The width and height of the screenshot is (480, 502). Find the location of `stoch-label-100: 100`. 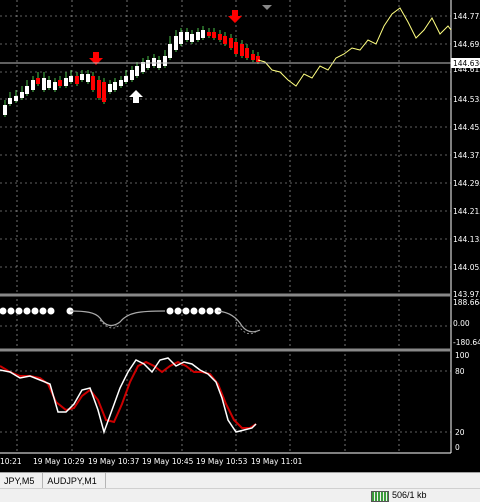

stoch-label-100: 100 is located at coordinates (462, 355).